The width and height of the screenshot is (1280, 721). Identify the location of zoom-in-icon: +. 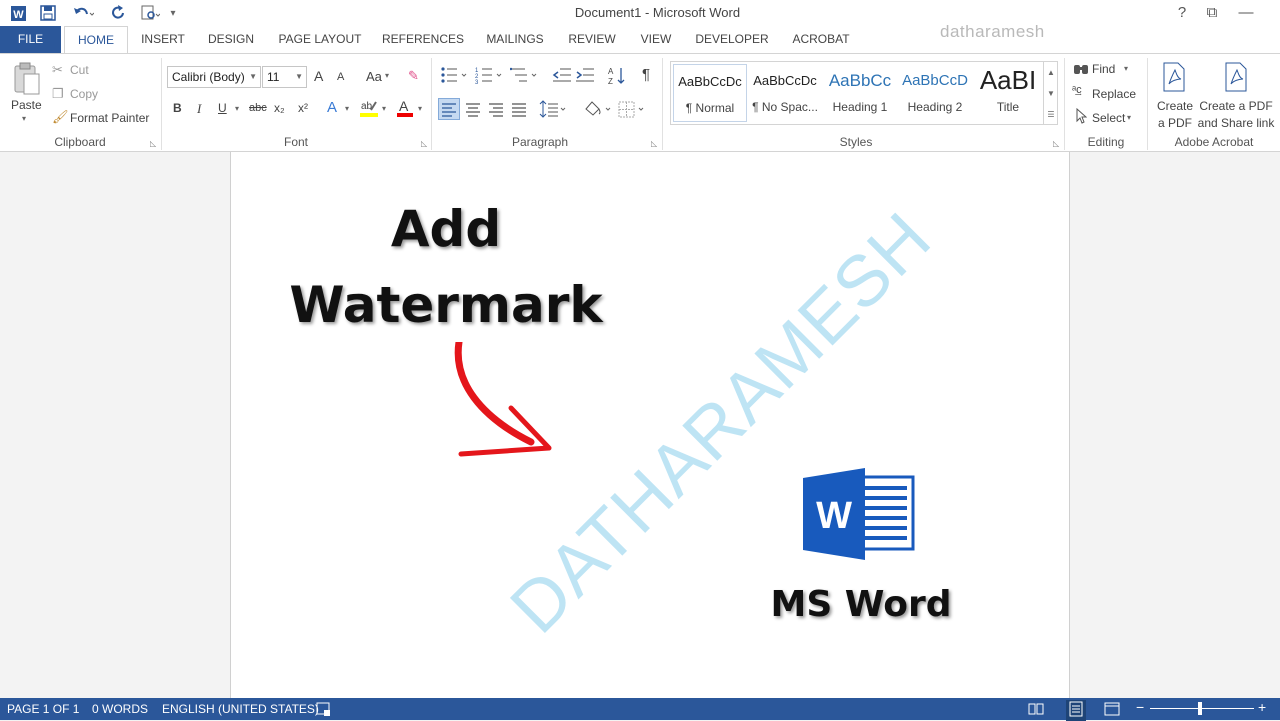
(1262, 707).